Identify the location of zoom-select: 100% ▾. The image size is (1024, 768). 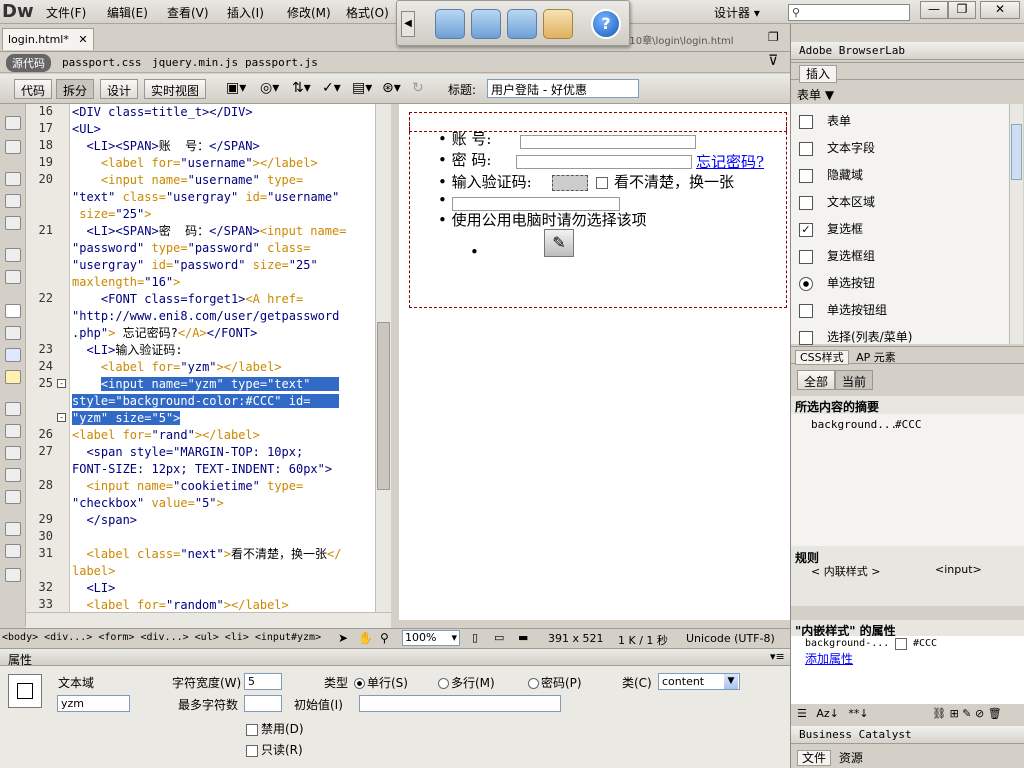
(431, 638).